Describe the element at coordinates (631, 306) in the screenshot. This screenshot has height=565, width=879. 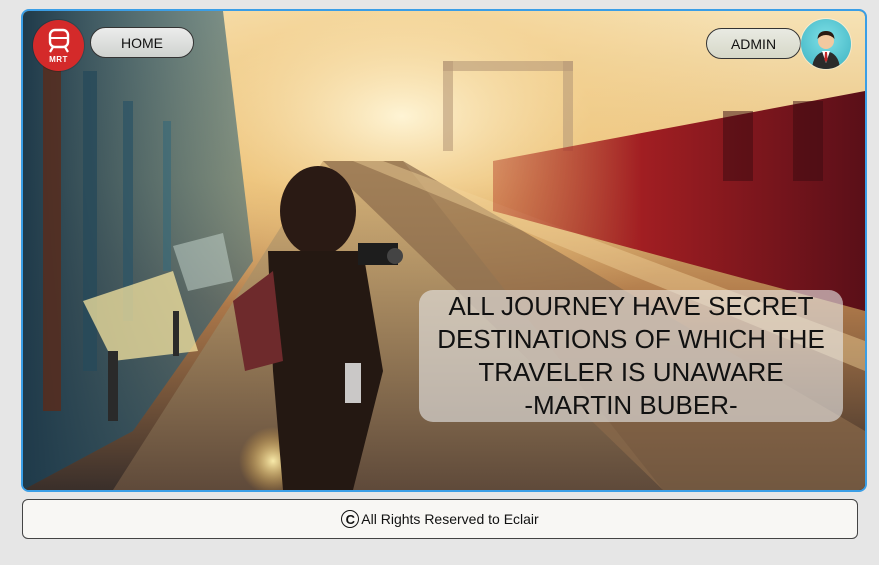
I see `quote-line-1: ALL JOURNEY HAVE SECRET` at that location.